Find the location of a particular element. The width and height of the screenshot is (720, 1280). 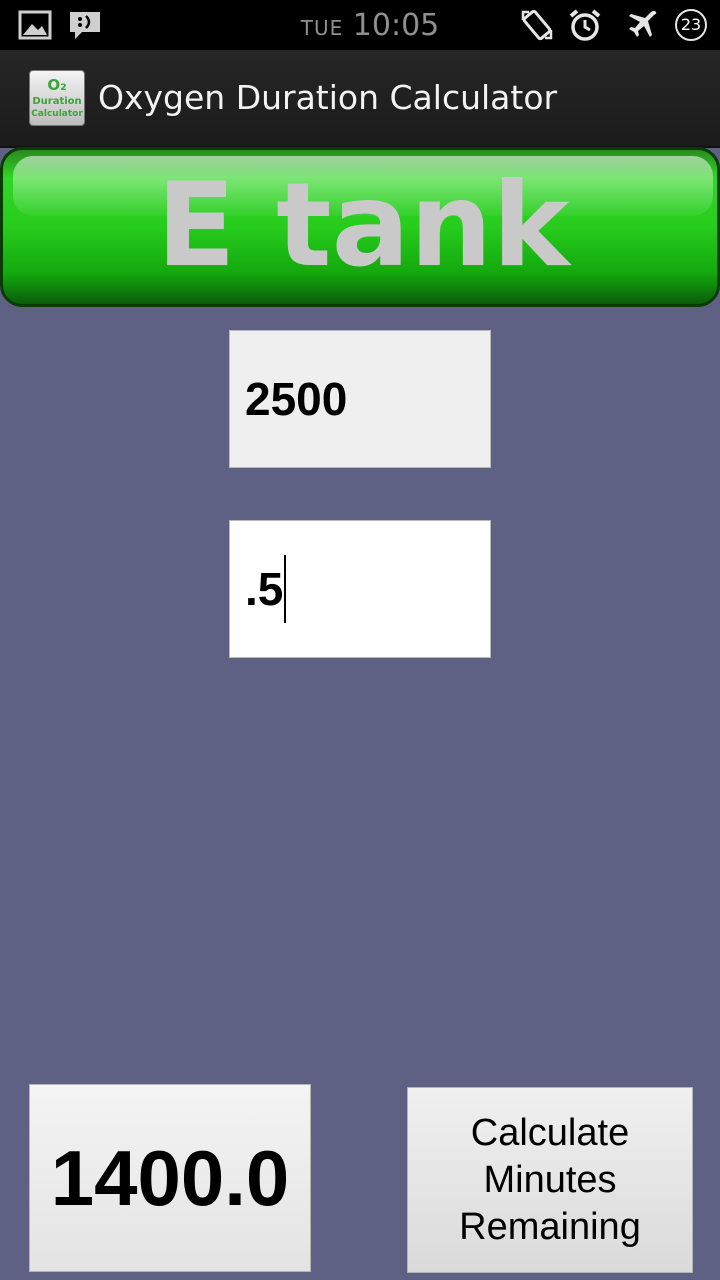

message-icon is located at coordinates (85, 25).